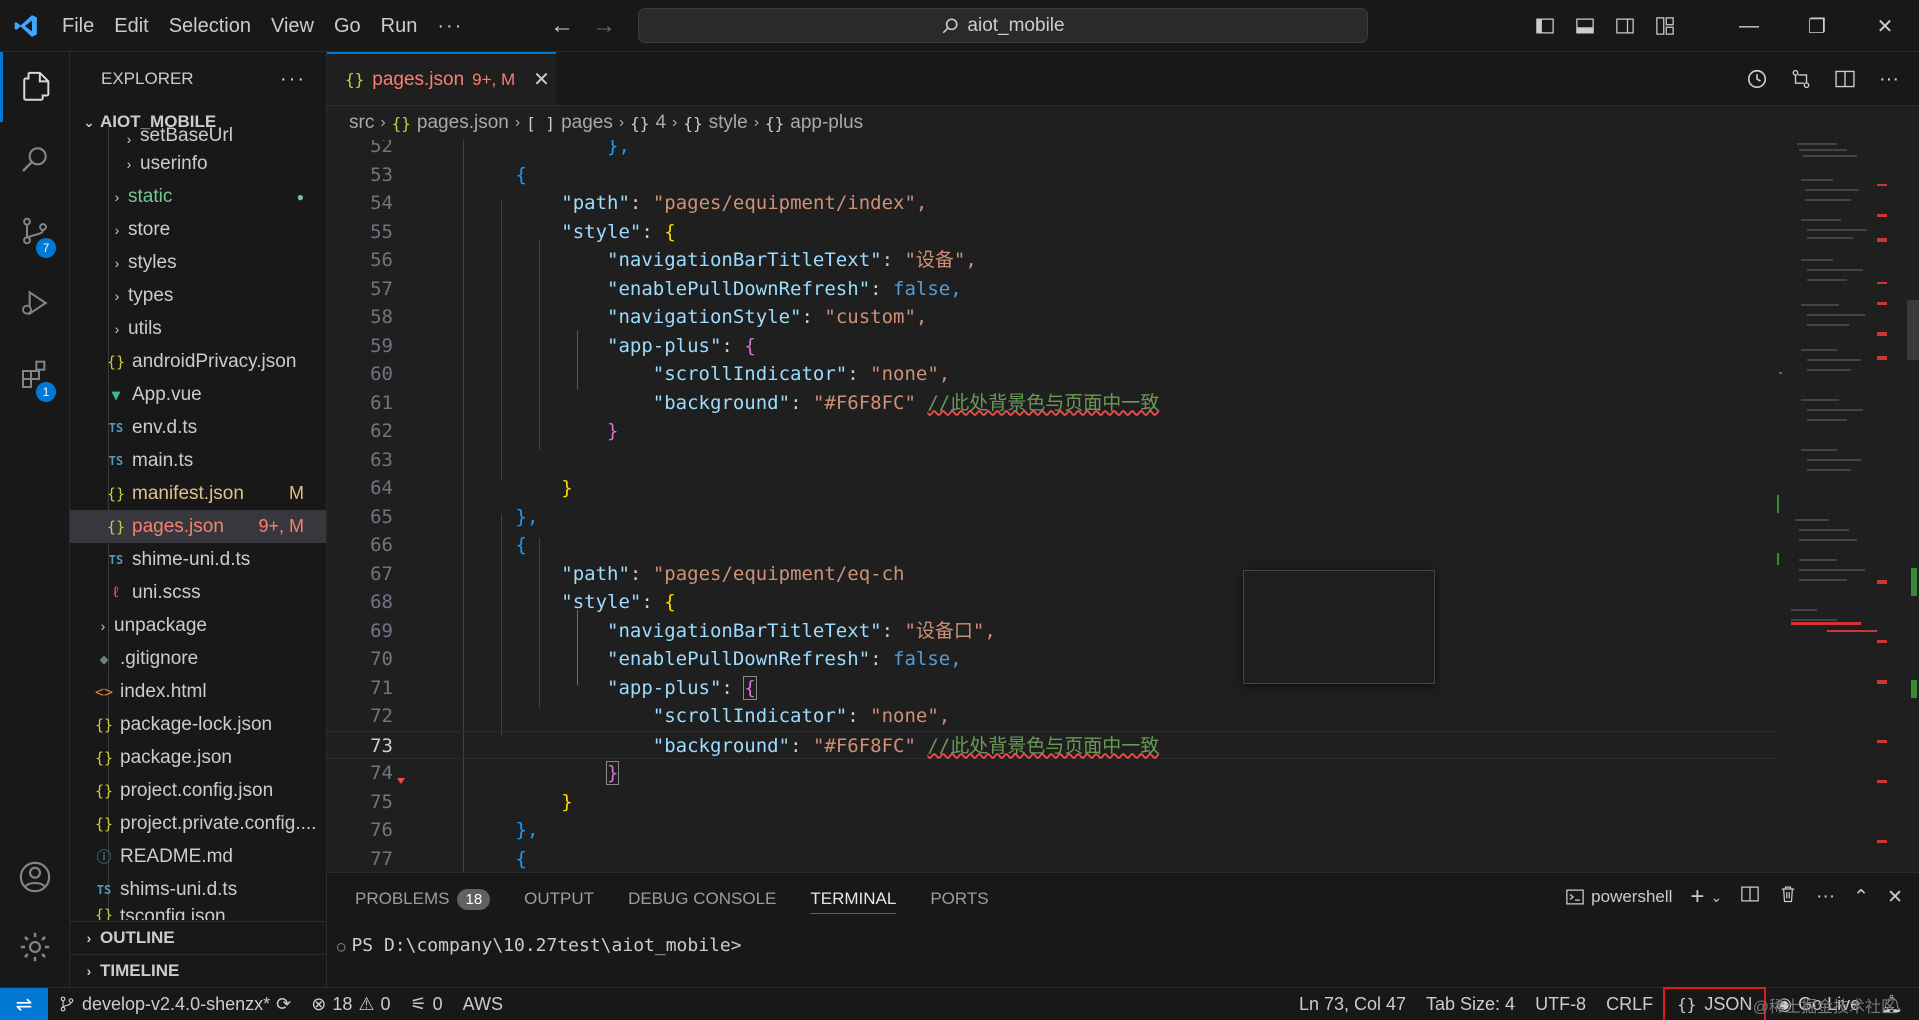 Image resolution: width=1919 pixels, height=1020 pixels. Describe the element at coordinates (198, 592) in the screenshot. I see `tree-item-uni-scss: ℓ uni.scss` at that location.